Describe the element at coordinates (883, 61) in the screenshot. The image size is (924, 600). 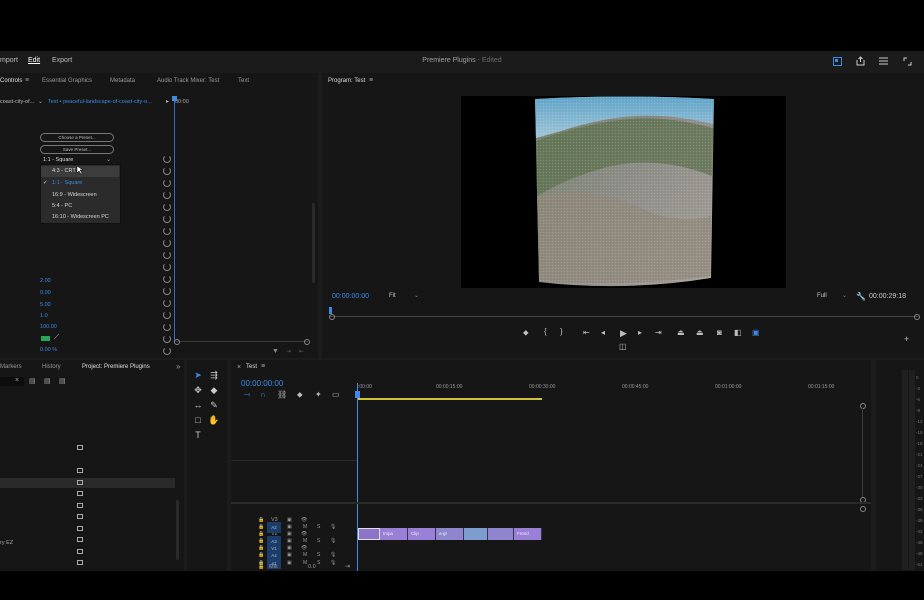
I see `menu-icon` at that location.